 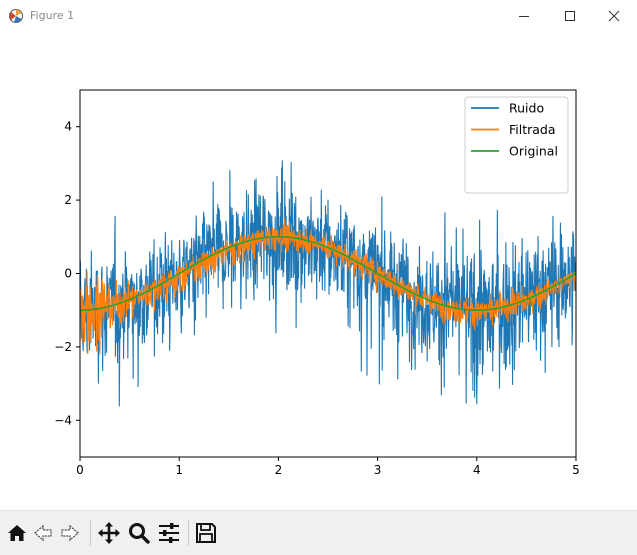 I want to click on configure-subplots-button, so click(x=169, y=533).